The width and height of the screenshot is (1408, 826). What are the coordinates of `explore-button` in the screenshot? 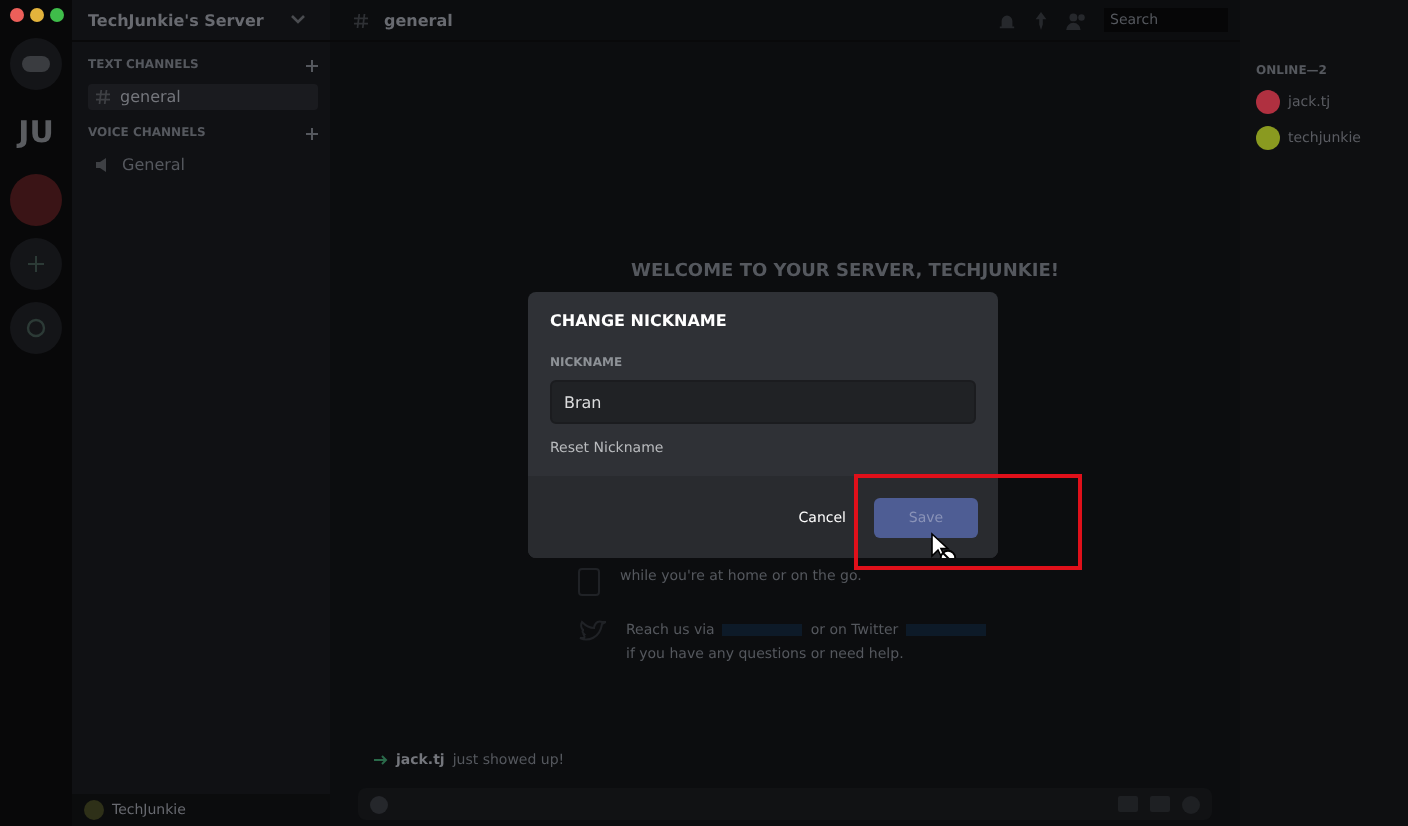 It's located at (36, 328).